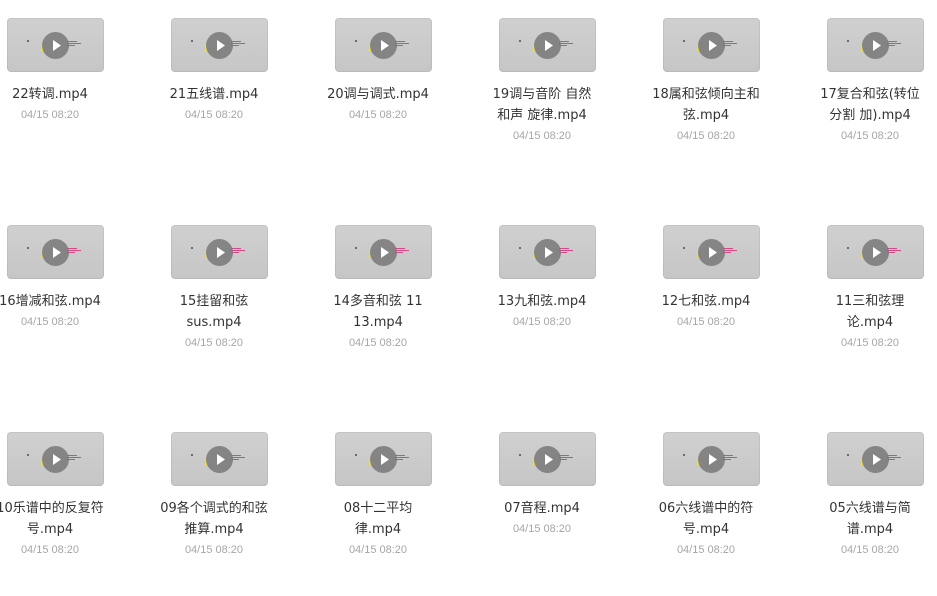  I want to click on file-item: 08十二平均 律.mp4 04/15 08:20, so click(378, 505).